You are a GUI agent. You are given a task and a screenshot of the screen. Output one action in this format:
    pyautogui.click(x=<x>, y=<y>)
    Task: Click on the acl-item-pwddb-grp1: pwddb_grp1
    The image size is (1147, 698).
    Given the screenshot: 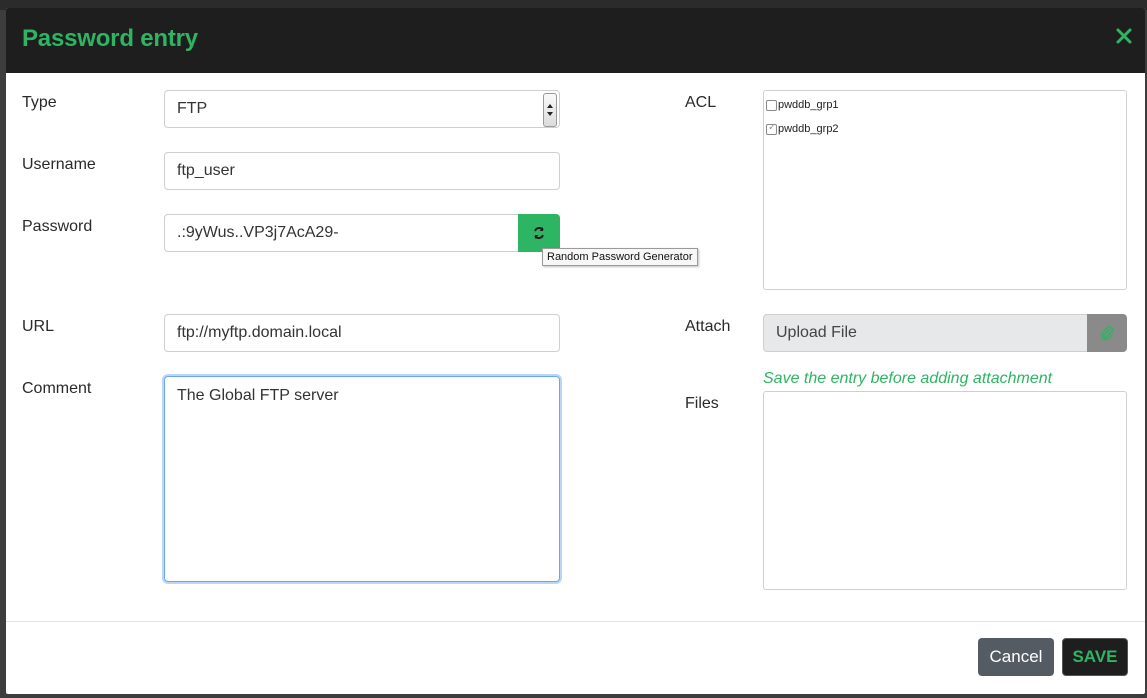 What is the action you would take?
    pyautogui.click(x=802, y=105)
    